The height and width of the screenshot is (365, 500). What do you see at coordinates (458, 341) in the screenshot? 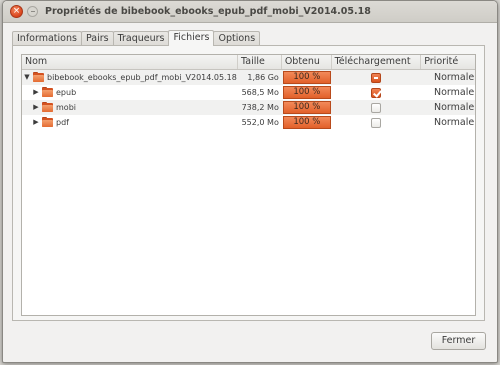
I see `close-button: Fermer` at bounding box center [458, 341].